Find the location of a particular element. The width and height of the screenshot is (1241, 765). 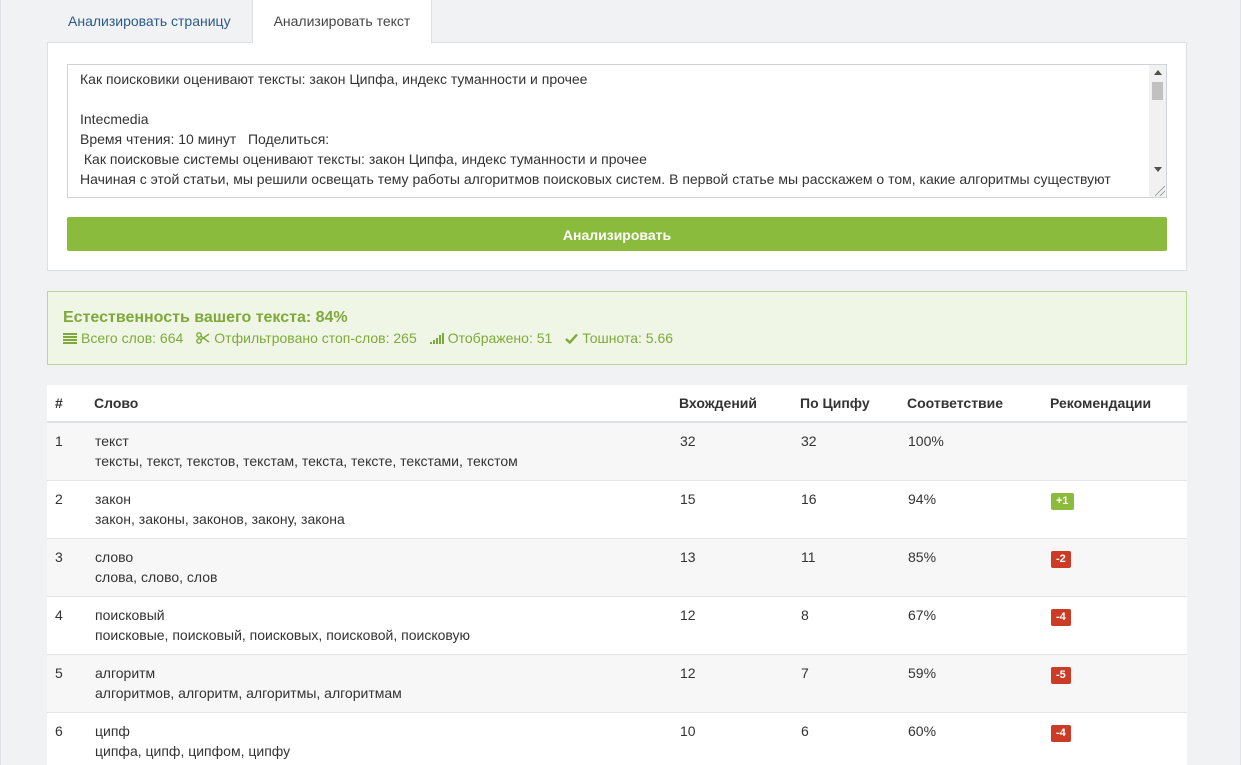

row-number: 4 is located at coordinates (70, 625).